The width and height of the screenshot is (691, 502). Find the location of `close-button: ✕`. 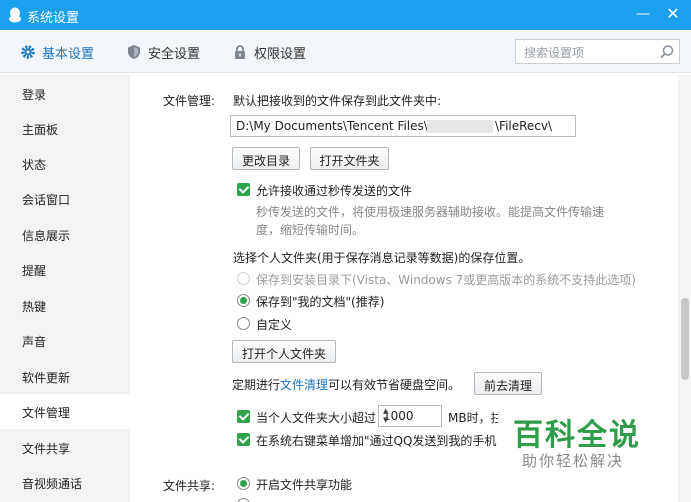

close-button: ✕ is located at coordinates (673, 14).